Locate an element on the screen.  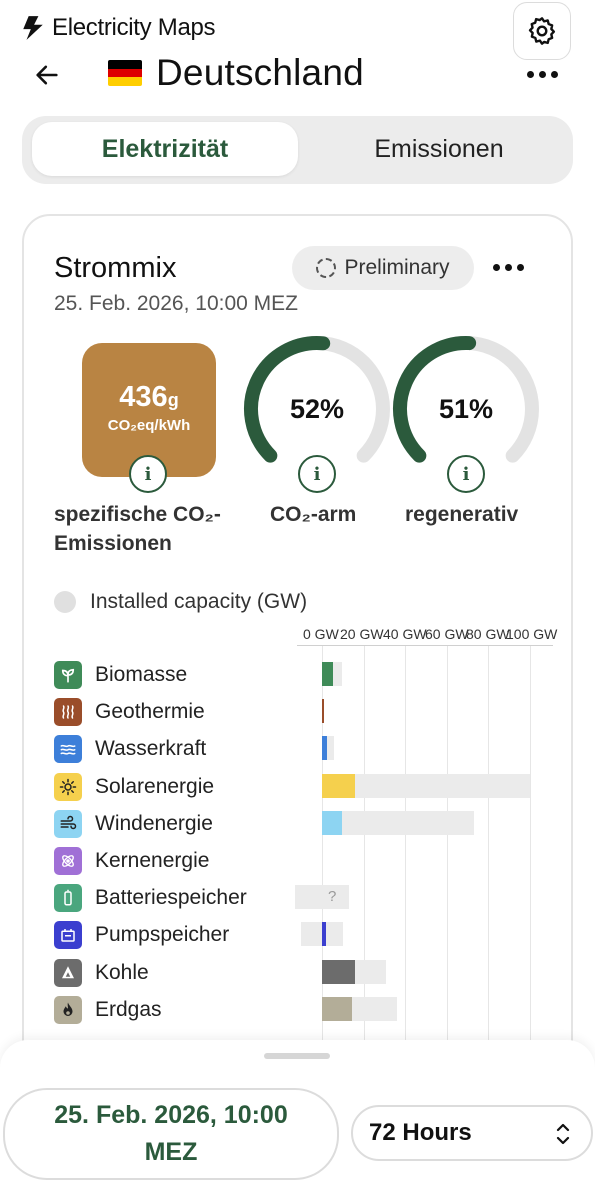
carbon-intensity-value: 436g is located at coordinates (149, 397).